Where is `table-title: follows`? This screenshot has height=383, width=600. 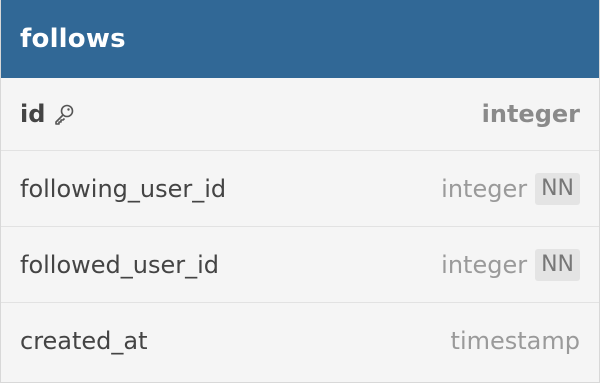 table-title: follows is located at coordinates (73, 39).